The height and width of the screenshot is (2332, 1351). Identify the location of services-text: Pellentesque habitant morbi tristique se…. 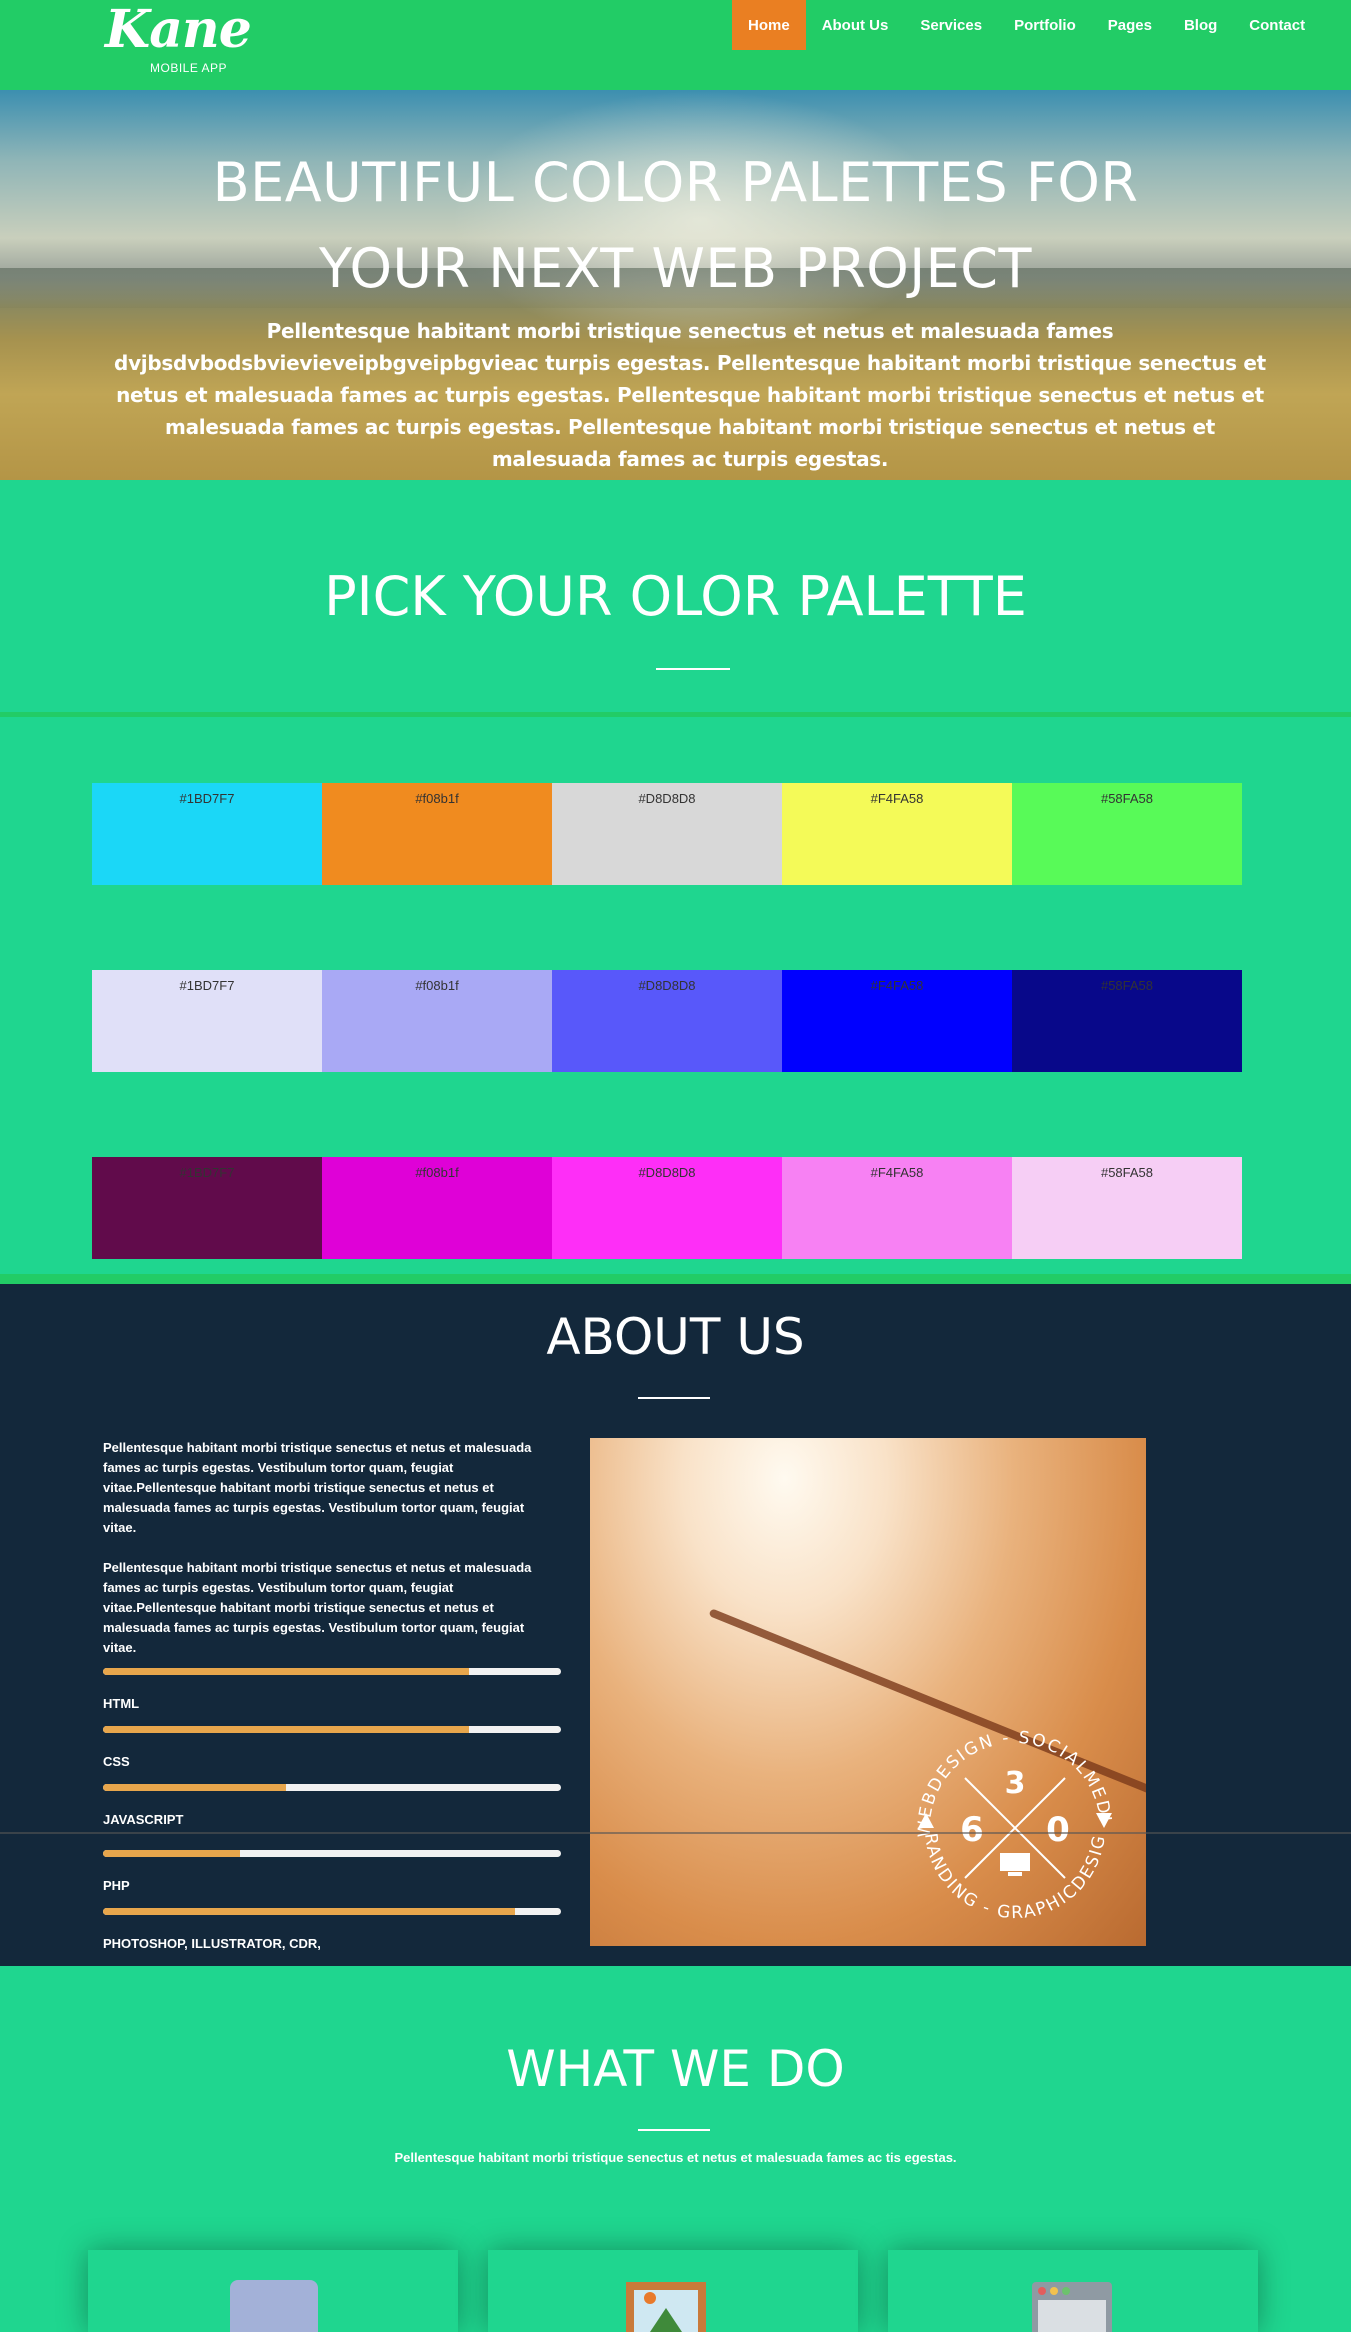
(675, 2157).